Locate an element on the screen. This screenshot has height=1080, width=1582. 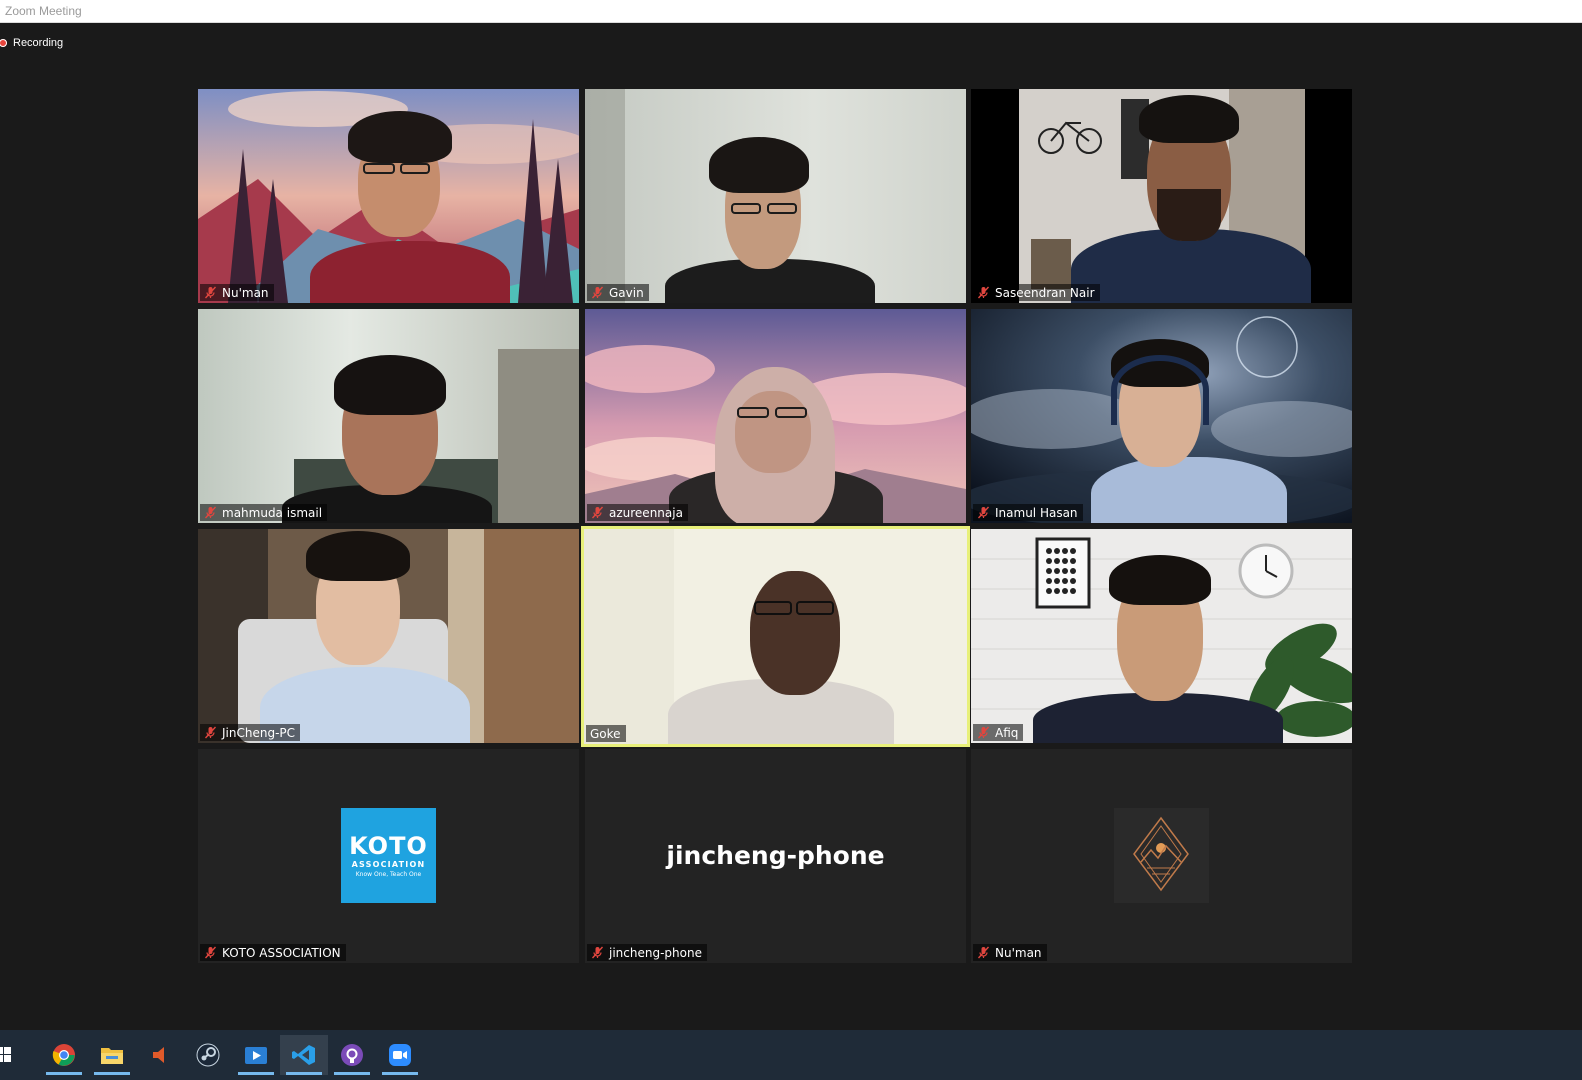
zoom-icon is located at coordinates (400, 1055).